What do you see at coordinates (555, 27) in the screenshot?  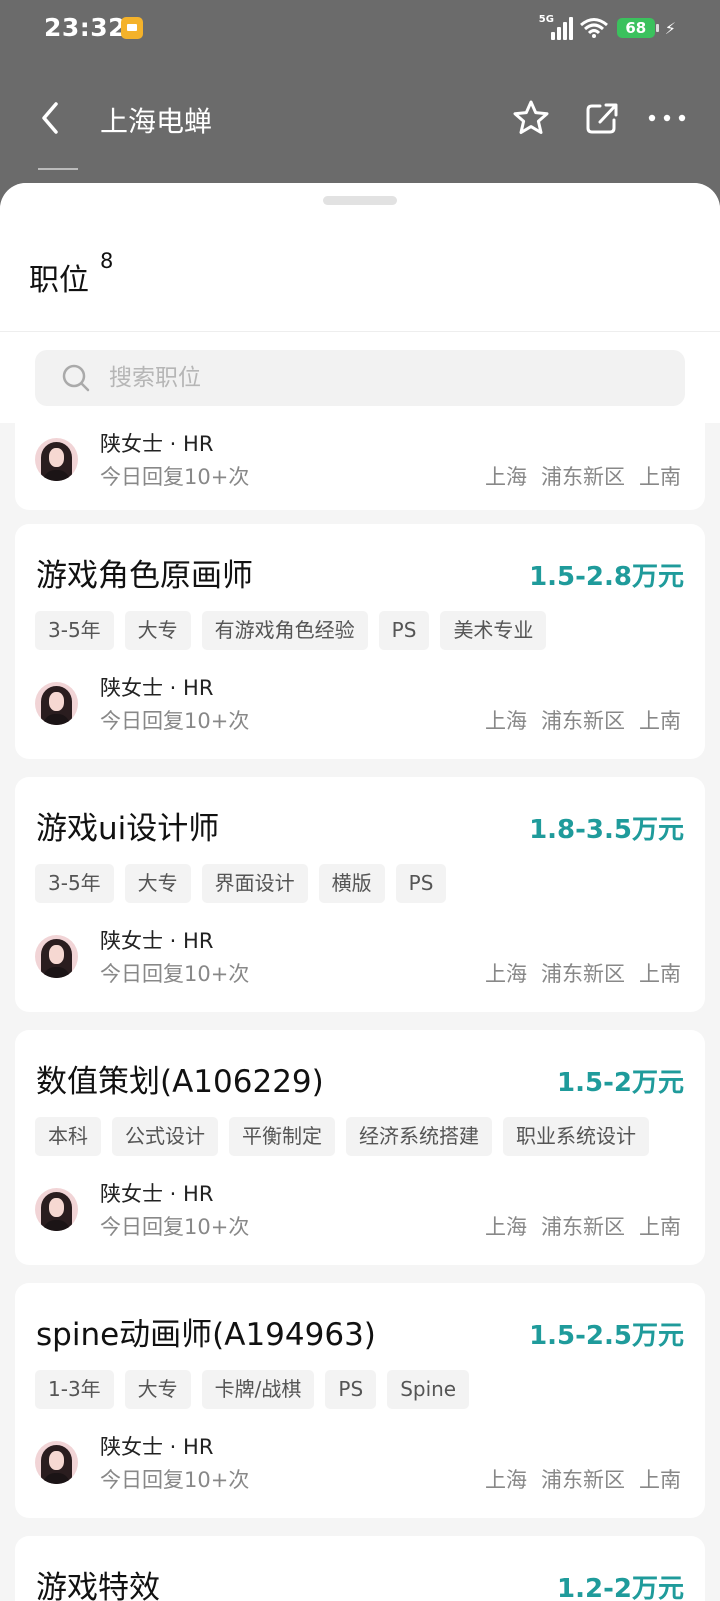 I see `signal-icon: 5G` at bounding box center [555, 27].